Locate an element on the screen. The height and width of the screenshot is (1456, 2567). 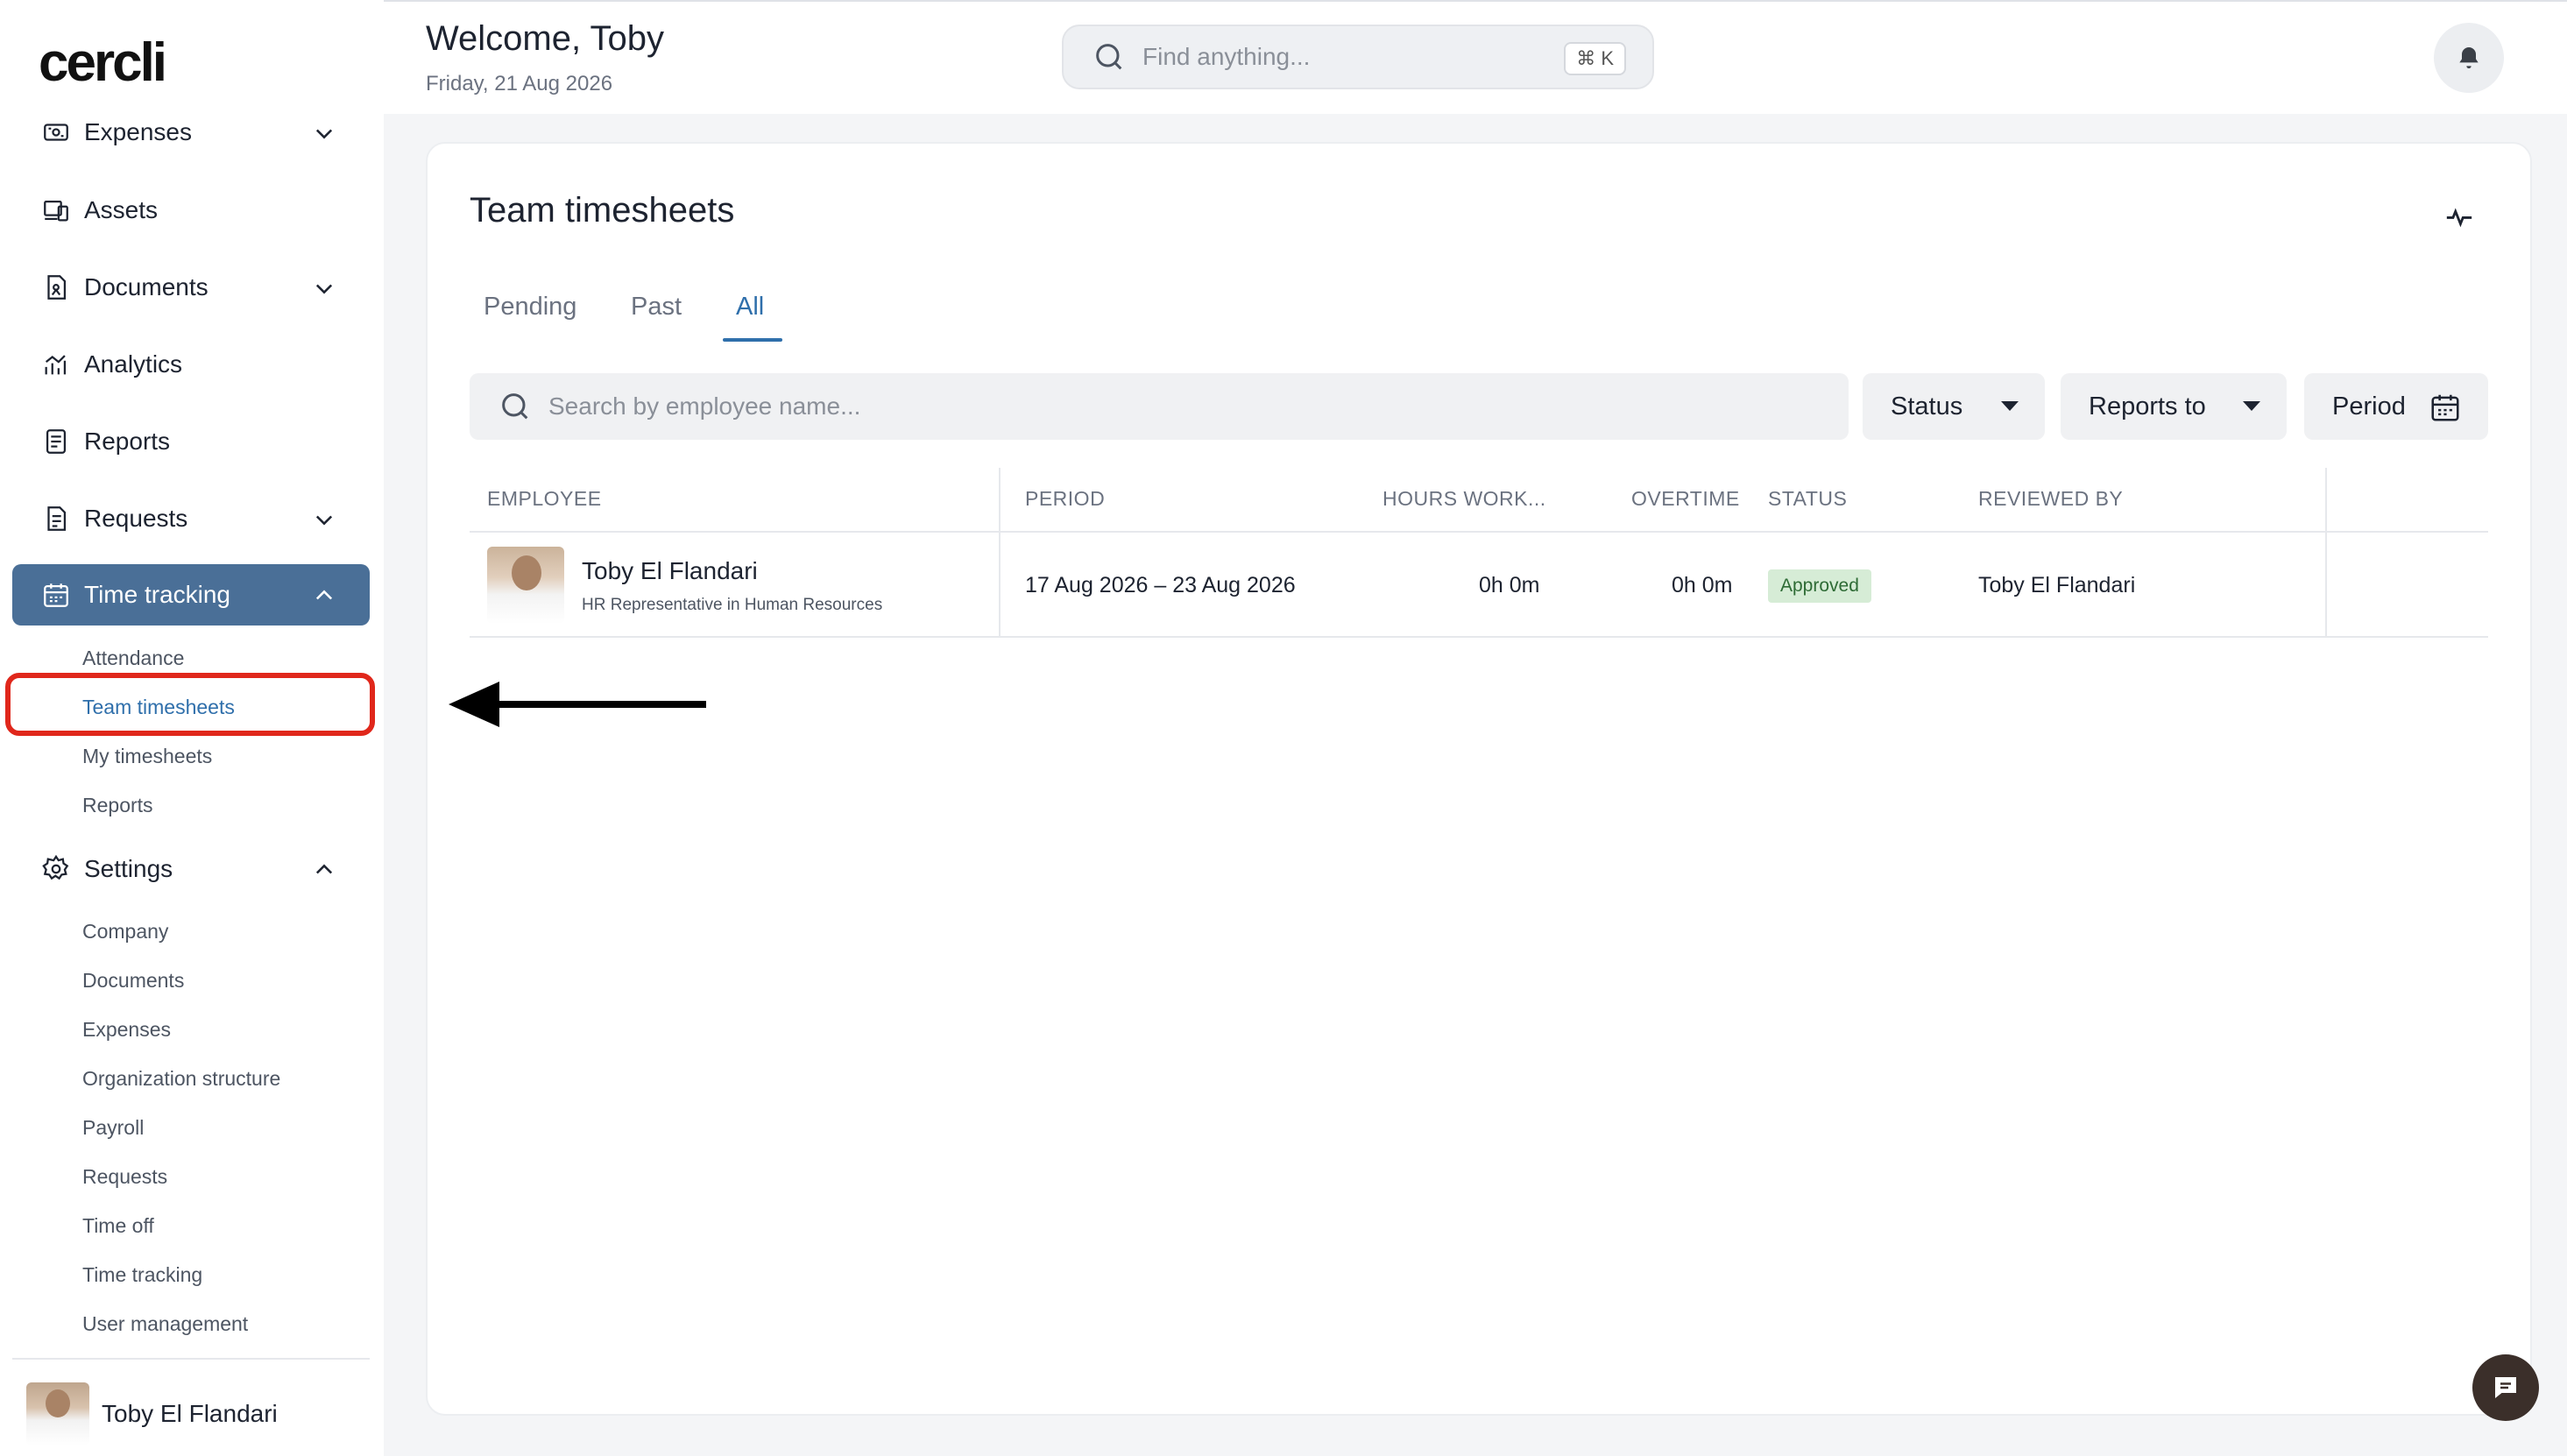
settings-item-requests: Requests is located at coordinates (125, 1177).